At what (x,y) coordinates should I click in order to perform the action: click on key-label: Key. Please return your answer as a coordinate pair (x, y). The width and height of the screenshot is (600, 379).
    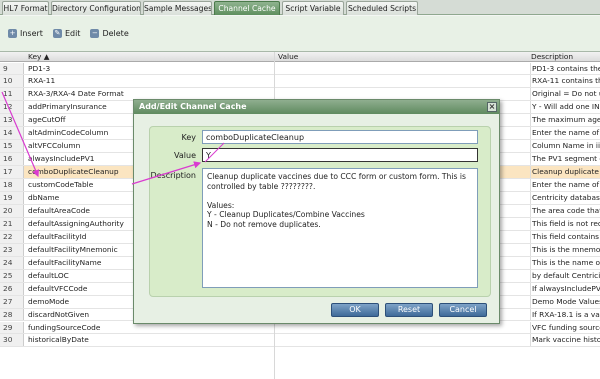
    Looking at the image, I should click on (188, 137).